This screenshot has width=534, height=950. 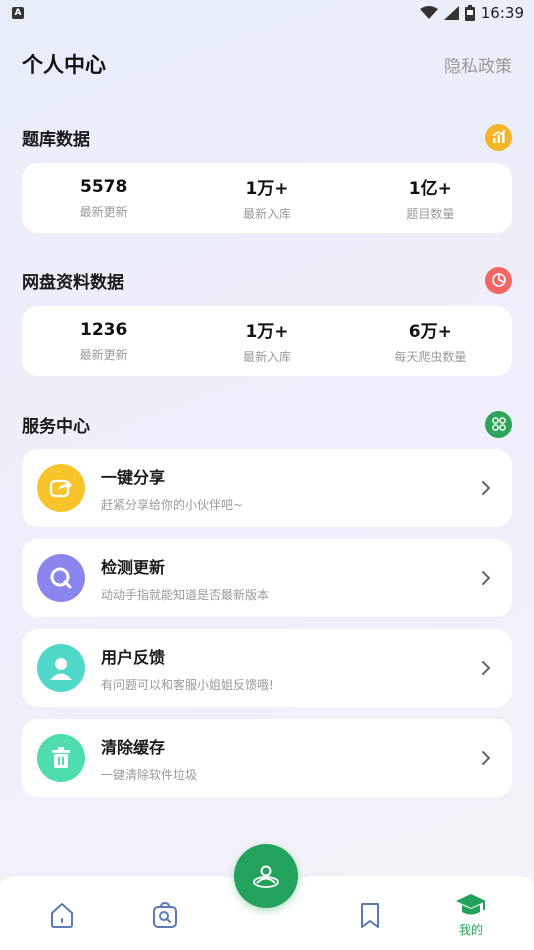 What do you see at coordinates (103, 341) in the screenshot?
I see `stat-latest-update: 1236 最新更新` at bounding box center [103, 341].